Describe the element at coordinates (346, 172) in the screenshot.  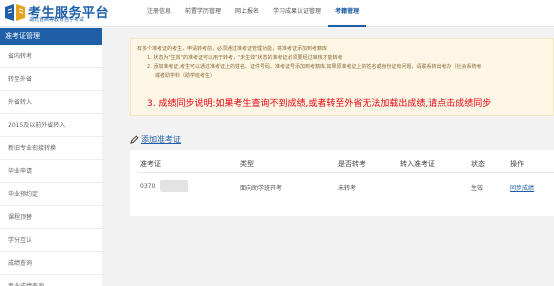
I see `header-divider` at that location.